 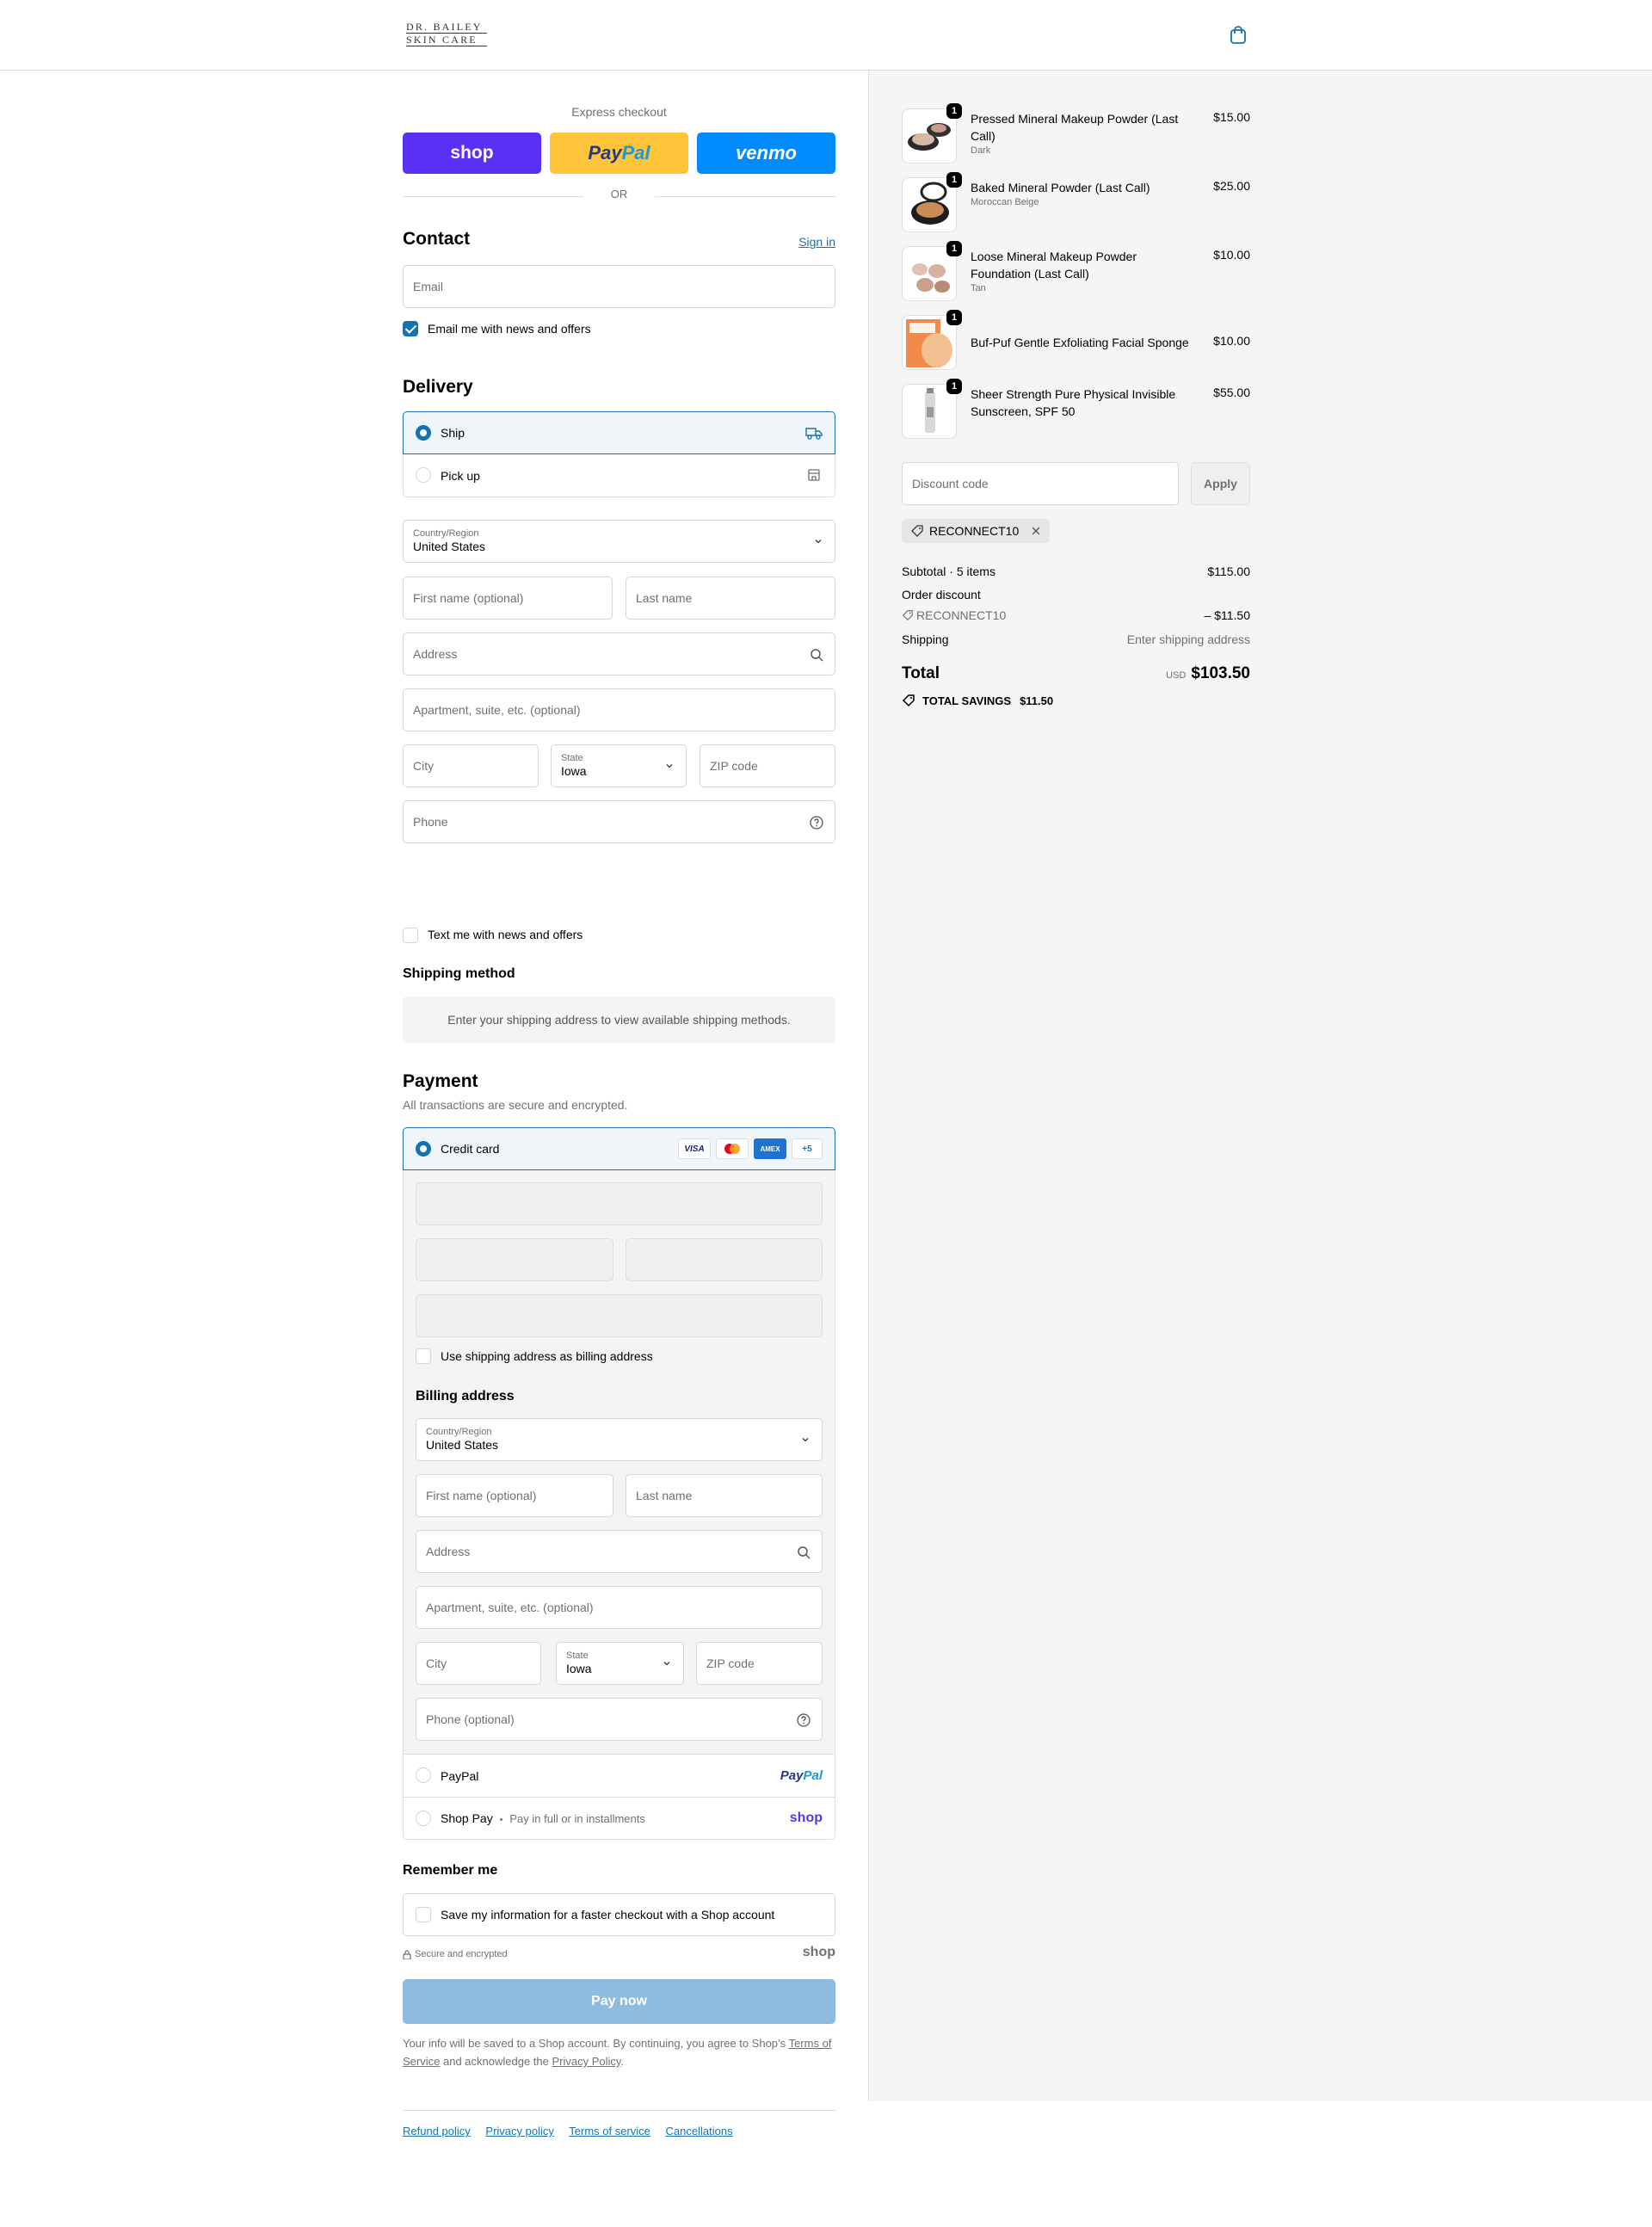 What do you see at coordinates (1036, 531) in the screenshot?
I see `remove-discount-icon` at bounding box center [1036, 531].